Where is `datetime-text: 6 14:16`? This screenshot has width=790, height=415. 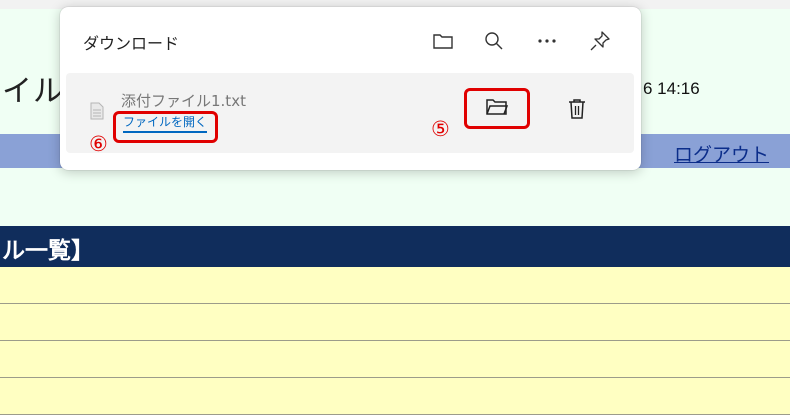 datetime-text: 6 14:16 is located at coordinates (671, 88).